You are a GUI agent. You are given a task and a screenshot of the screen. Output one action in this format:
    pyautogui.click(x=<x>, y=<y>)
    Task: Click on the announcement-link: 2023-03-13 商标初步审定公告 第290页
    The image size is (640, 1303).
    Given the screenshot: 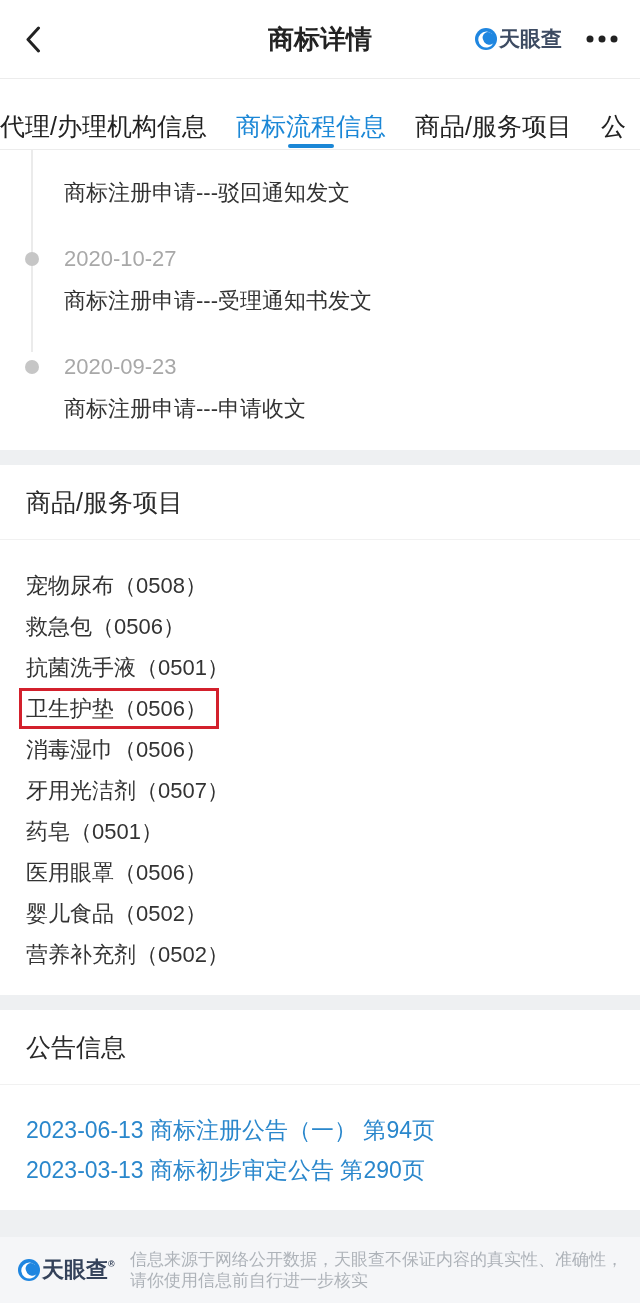 What is the action you would take?
    pyautogui.click(x=225, y=1170)
    